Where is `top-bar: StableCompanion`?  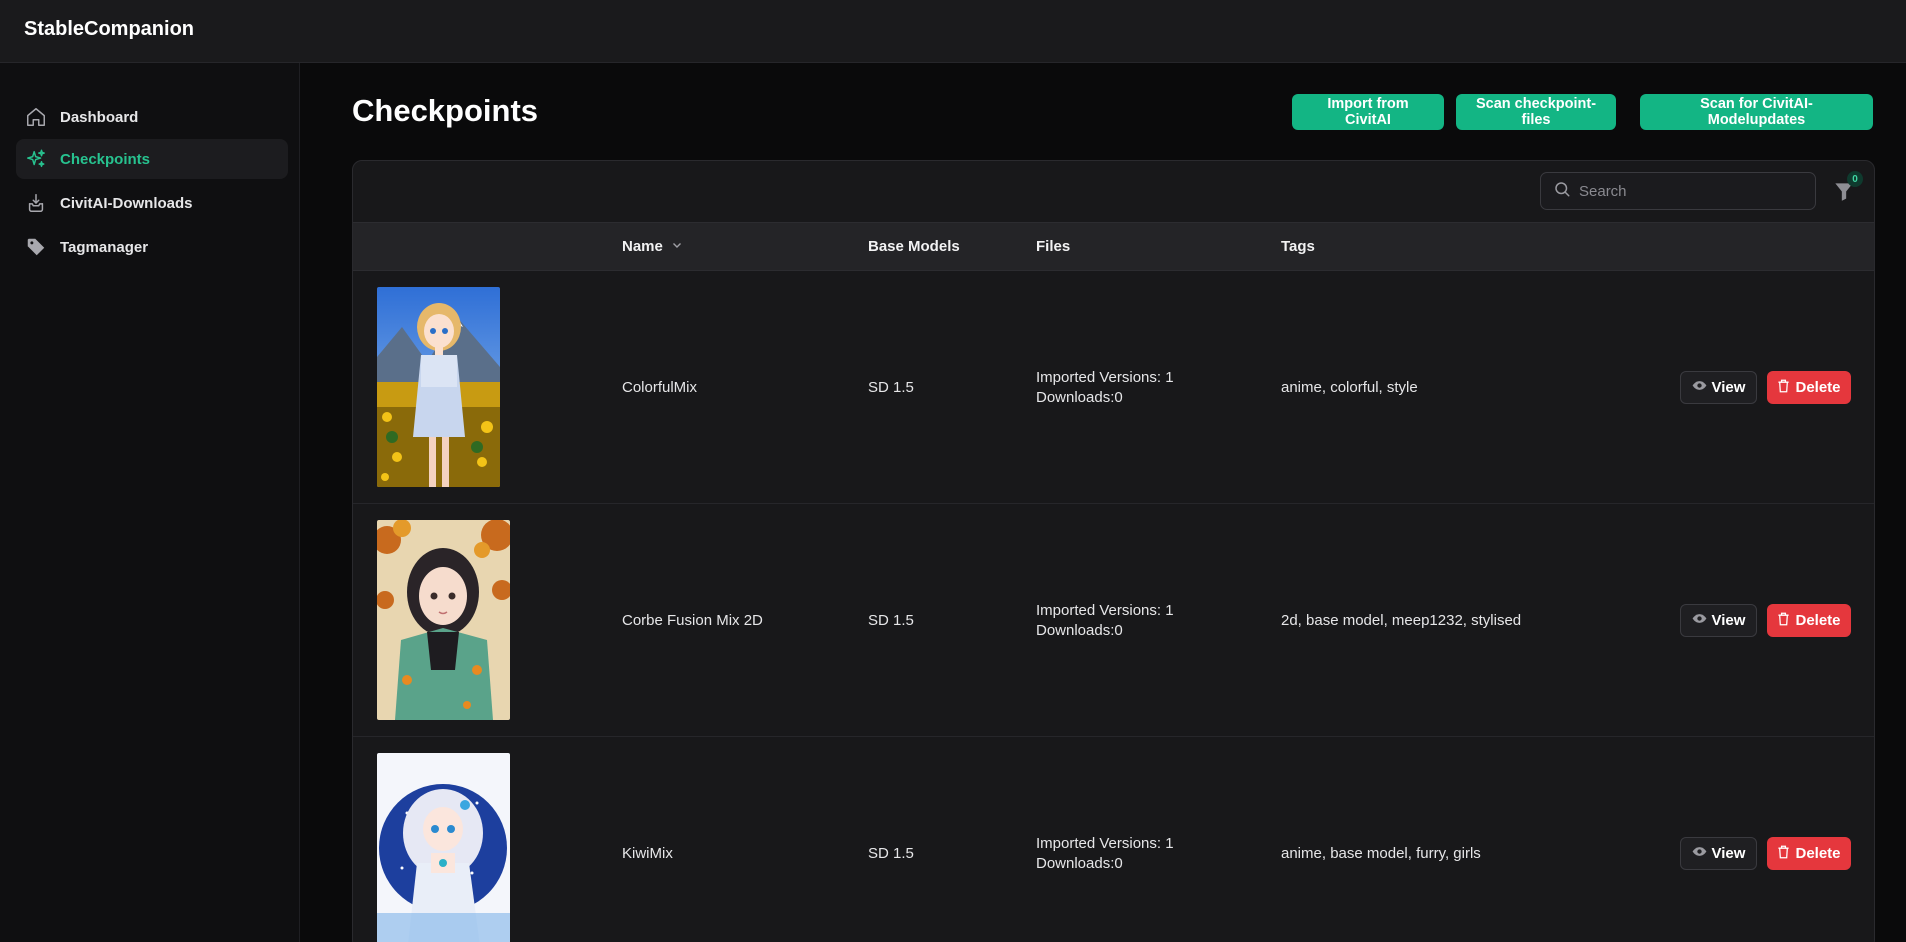
top-bar: StableCompanion is located at coordinates (953, 31).